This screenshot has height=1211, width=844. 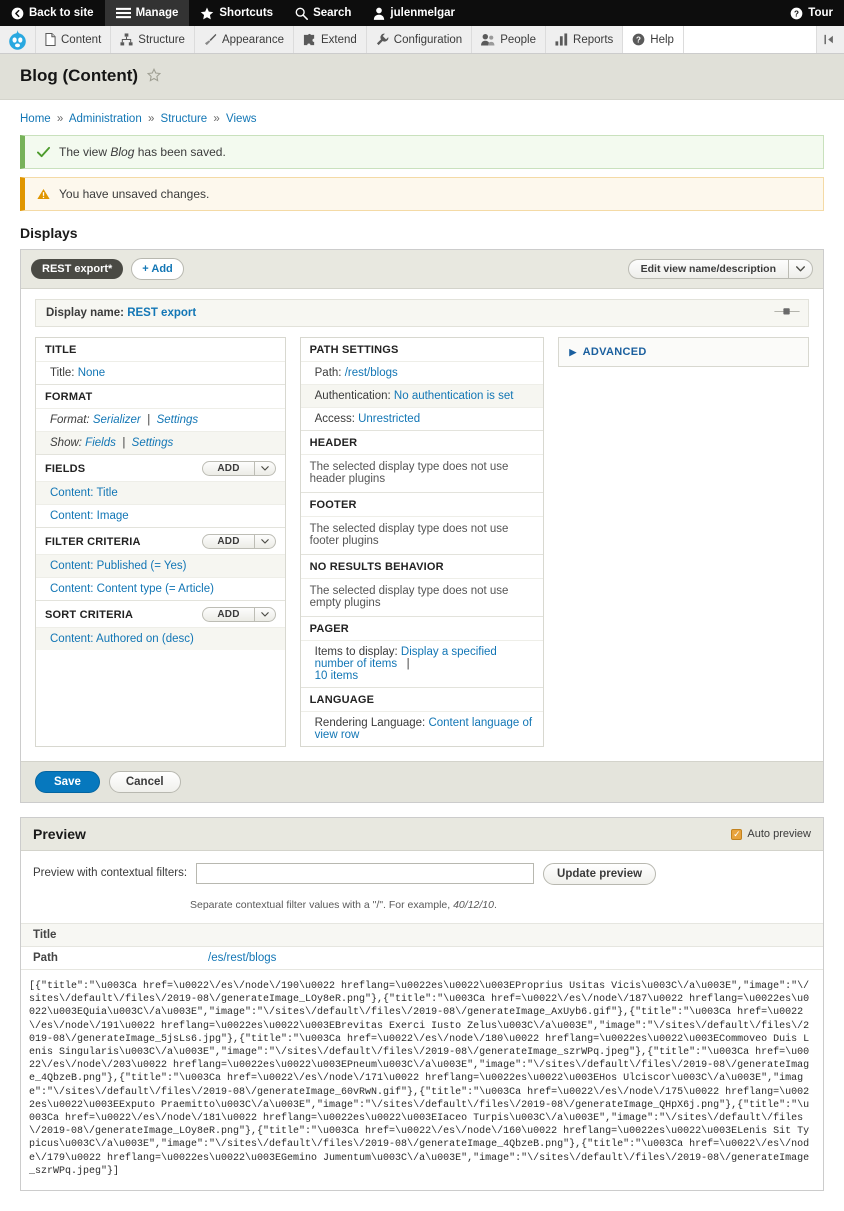 What do you see at coordinates (66, 443) in the screenshot?
I see `row-label: Show:` at bounding box center [66, 443].